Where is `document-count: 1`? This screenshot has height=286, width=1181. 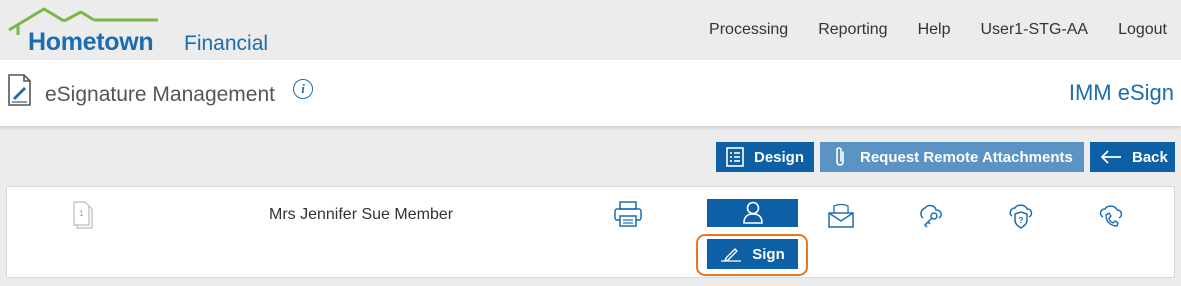
document-count: 1 is located at coordinates (81, 213).